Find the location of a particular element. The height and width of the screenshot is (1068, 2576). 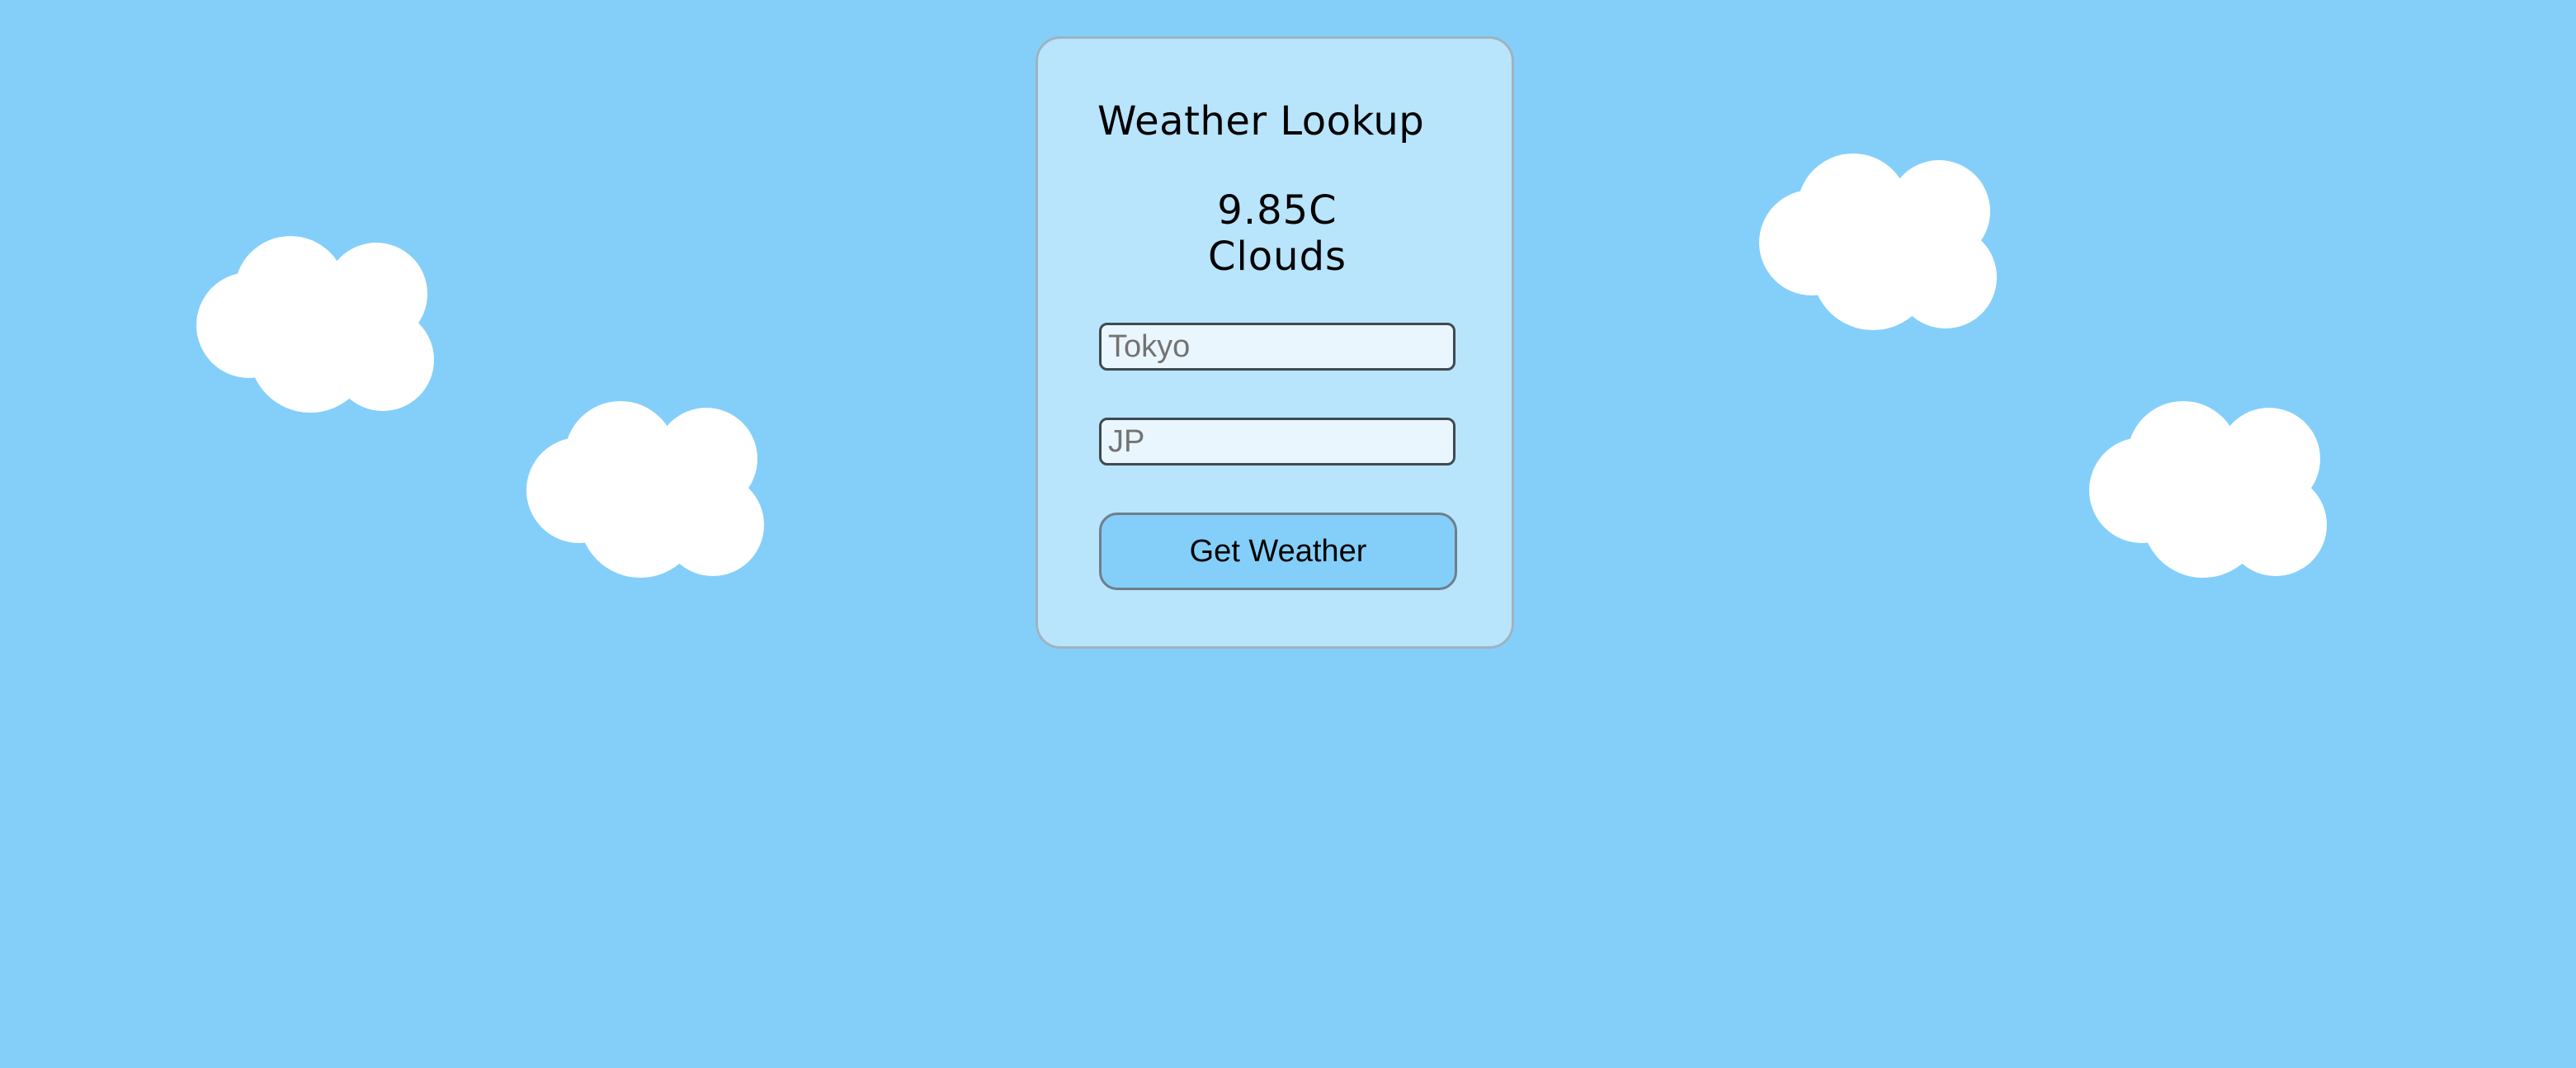

weather-condition: Clouds is located at coordinates (1277, 257).